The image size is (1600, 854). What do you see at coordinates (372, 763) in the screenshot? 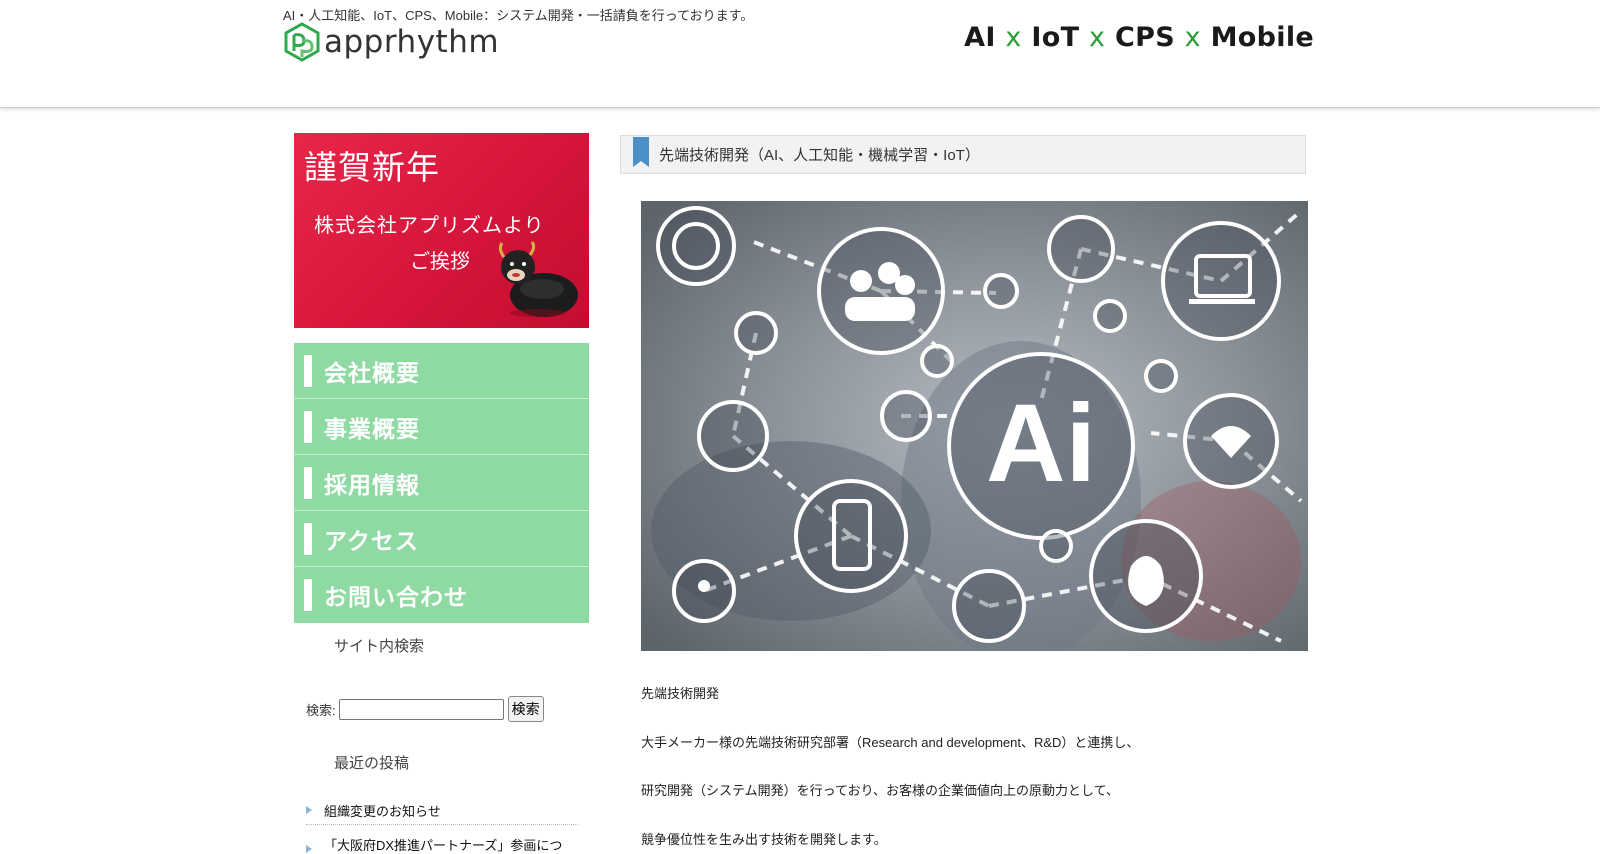
I see `recent-posts-heading: 最近の投稿` at bounding box center [372, 763].